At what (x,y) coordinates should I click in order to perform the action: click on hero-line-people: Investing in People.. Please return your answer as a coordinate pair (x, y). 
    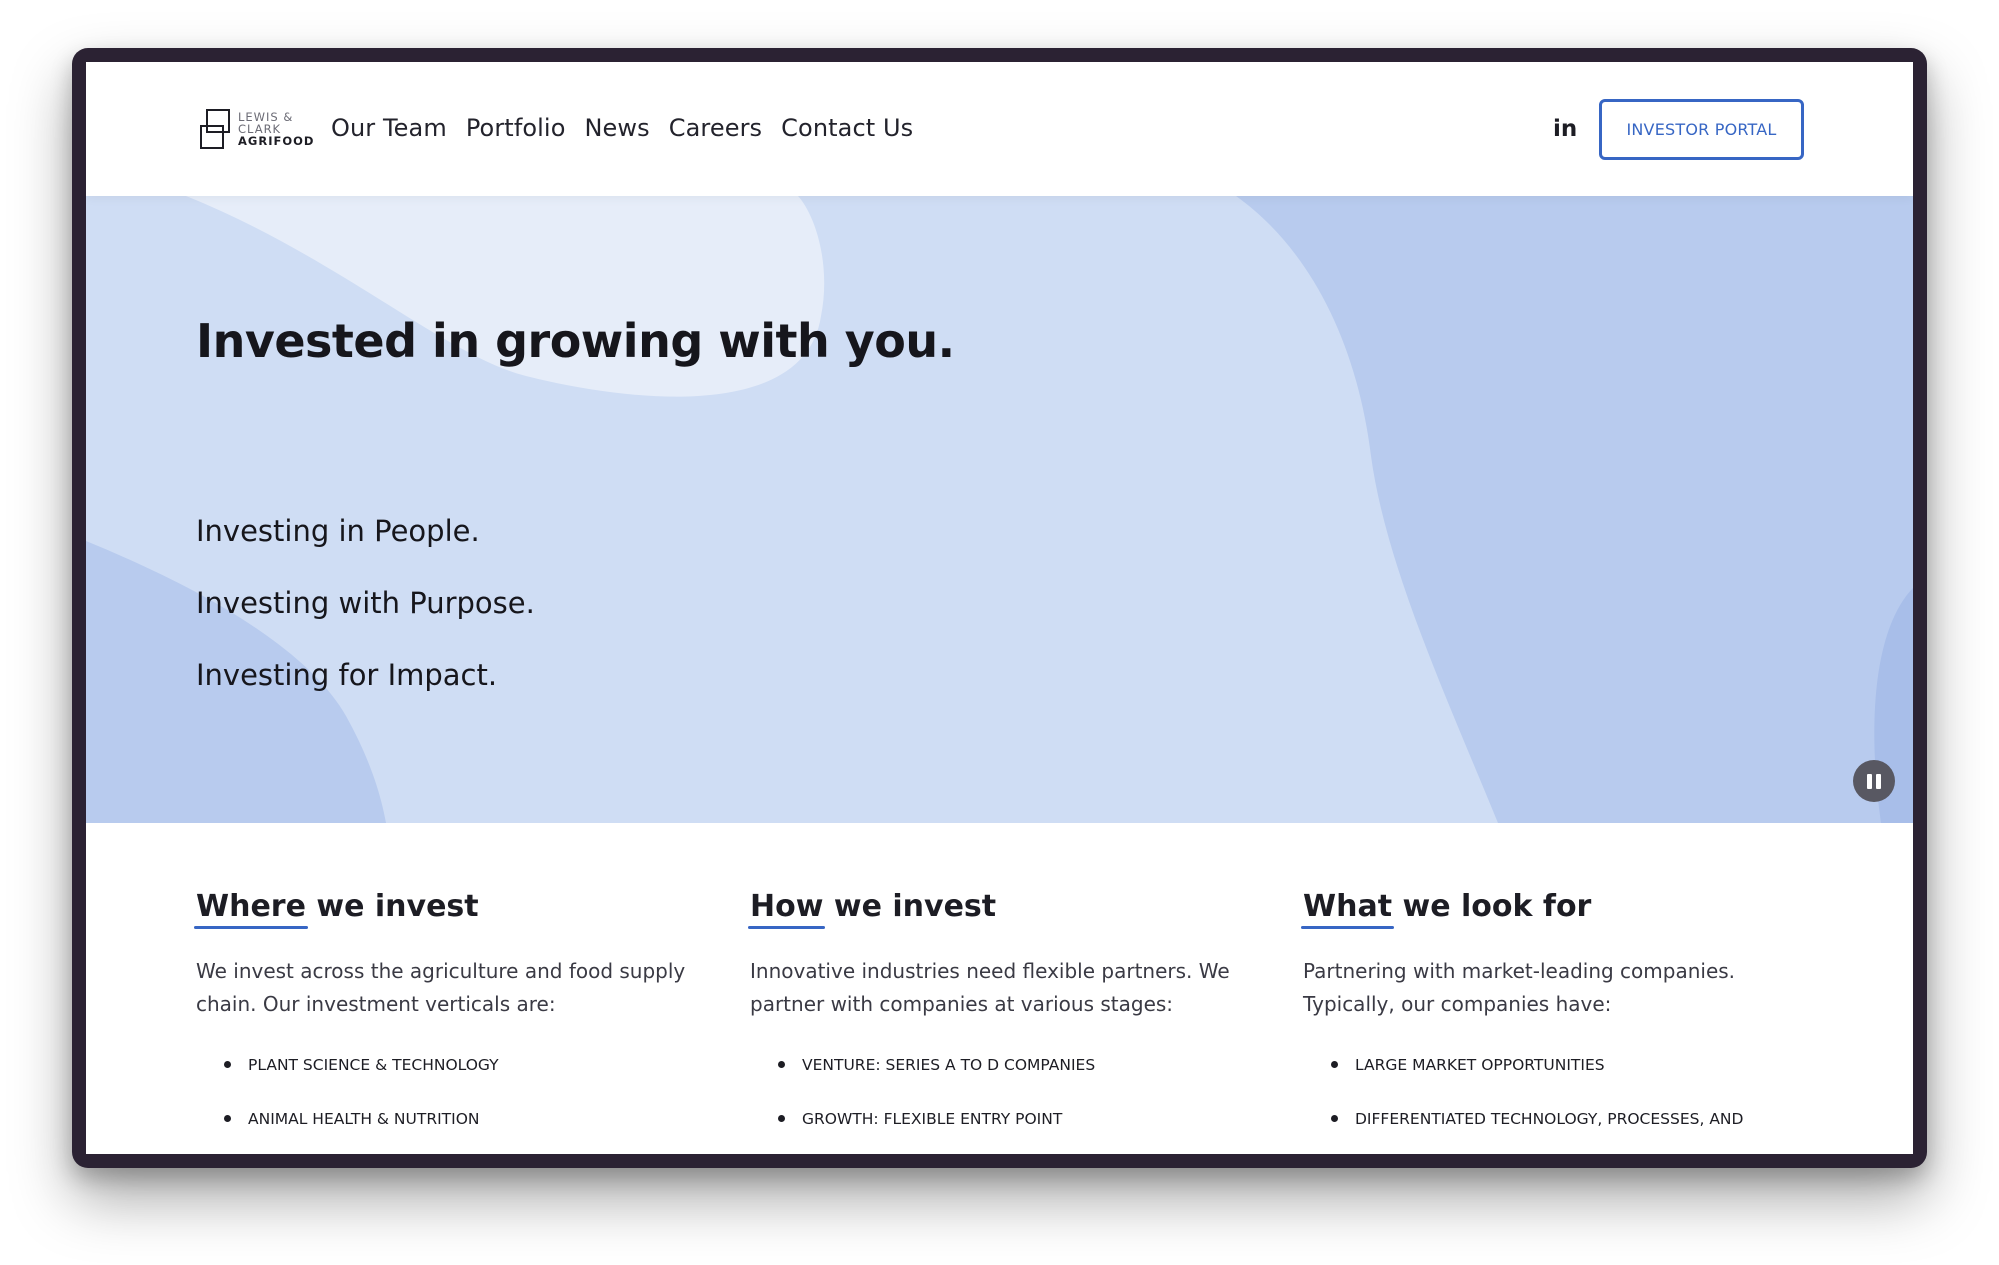
    Looking at the image, I should click on (338, 531).